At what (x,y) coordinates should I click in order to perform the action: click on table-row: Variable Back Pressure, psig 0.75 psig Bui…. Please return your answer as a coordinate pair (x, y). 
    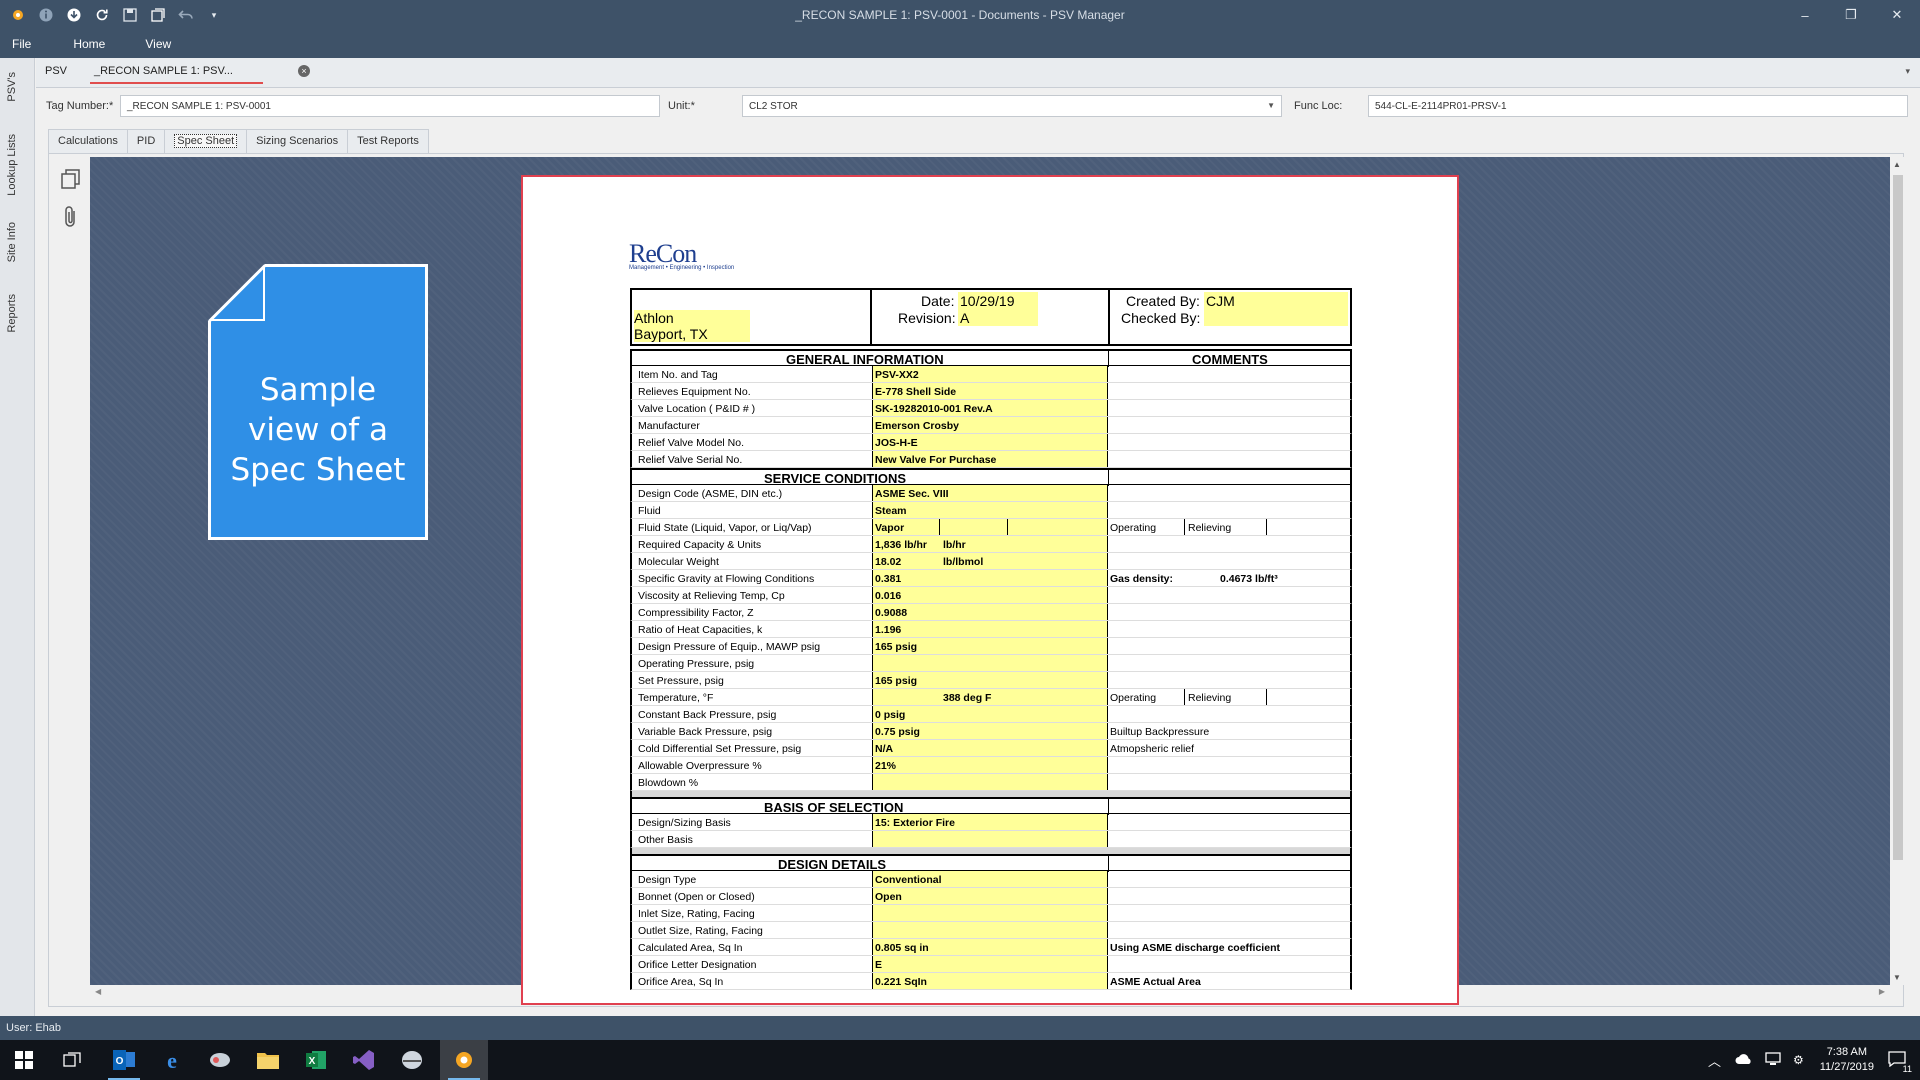
    Looking at the image, I should click on (991, 731).